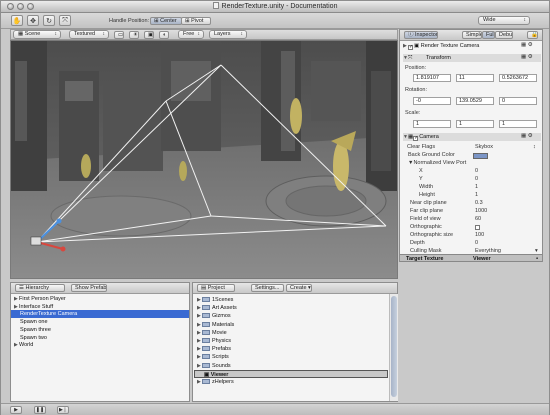 Image resolution: width=550 pixels, height=415 pixels. I want to click on scale-x-field: 1, so click(432, 124).